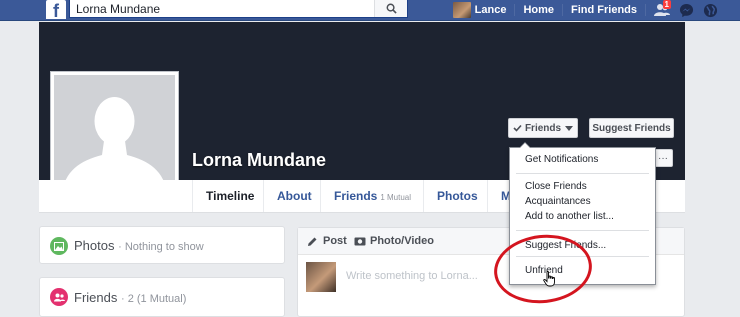  Describe the element at coordinates (461, 10) in the screenshot. I see `user-avatar` at that location.